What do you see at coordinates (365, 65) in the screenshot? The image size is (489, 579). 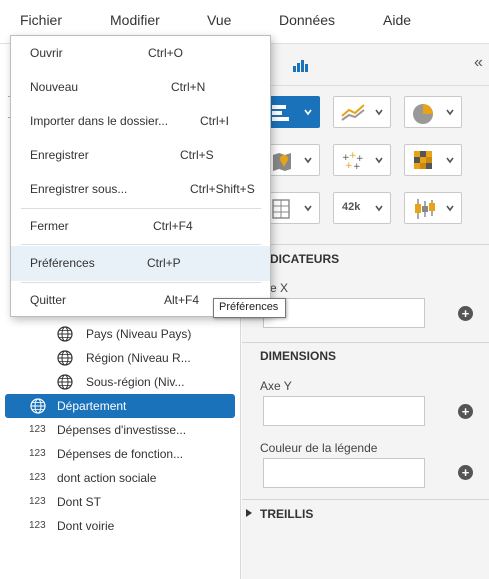 I see `chart-toolbar: «` at bounding box center [365, 65].